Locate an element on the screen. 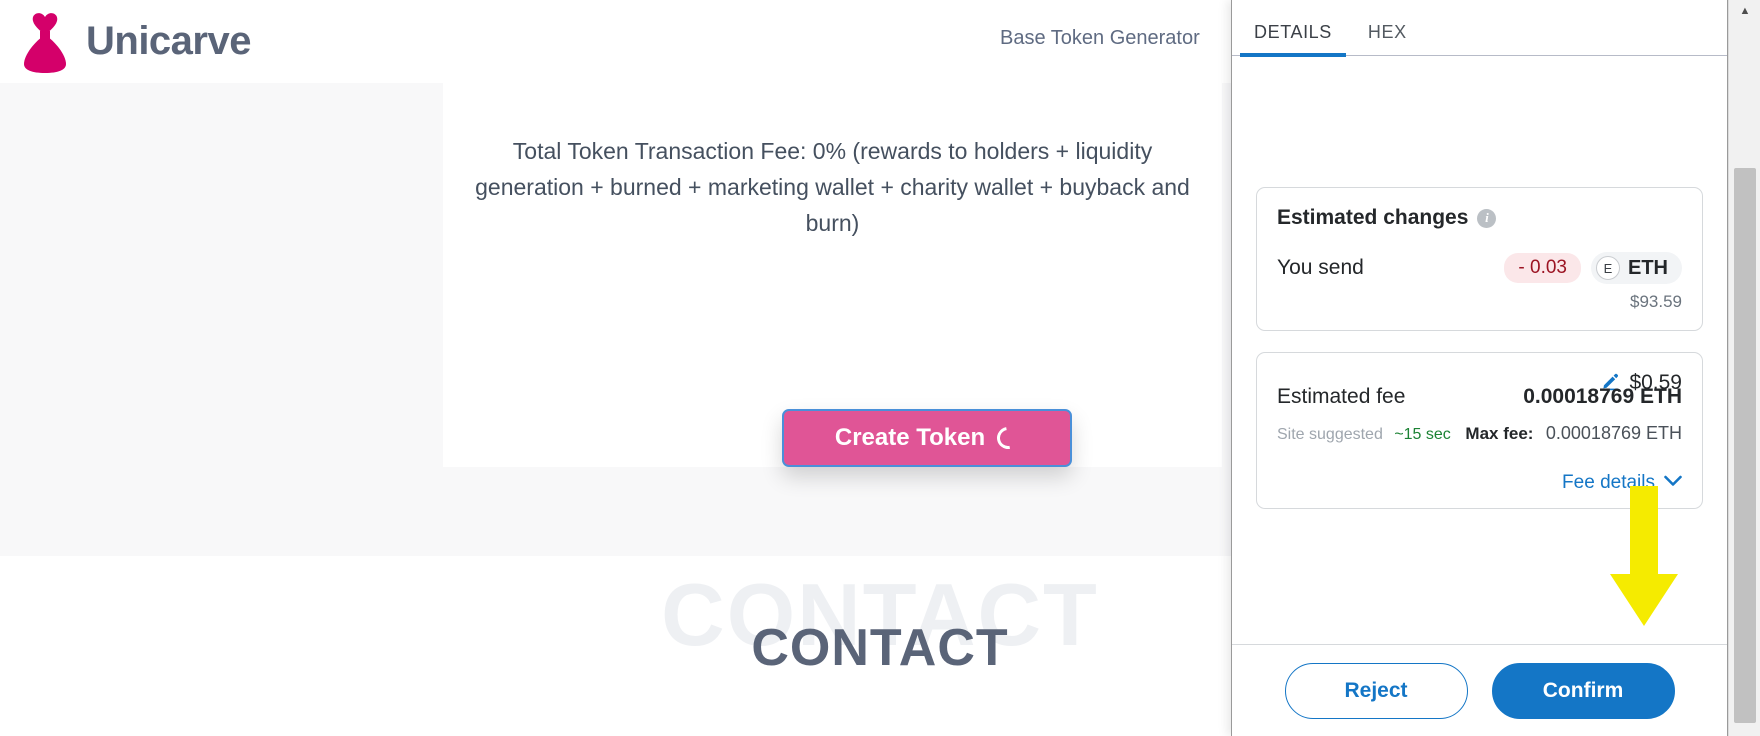 This screenshot has width=1760, height=736. create-token-button: Create Token is located at coordinates (927, 438).